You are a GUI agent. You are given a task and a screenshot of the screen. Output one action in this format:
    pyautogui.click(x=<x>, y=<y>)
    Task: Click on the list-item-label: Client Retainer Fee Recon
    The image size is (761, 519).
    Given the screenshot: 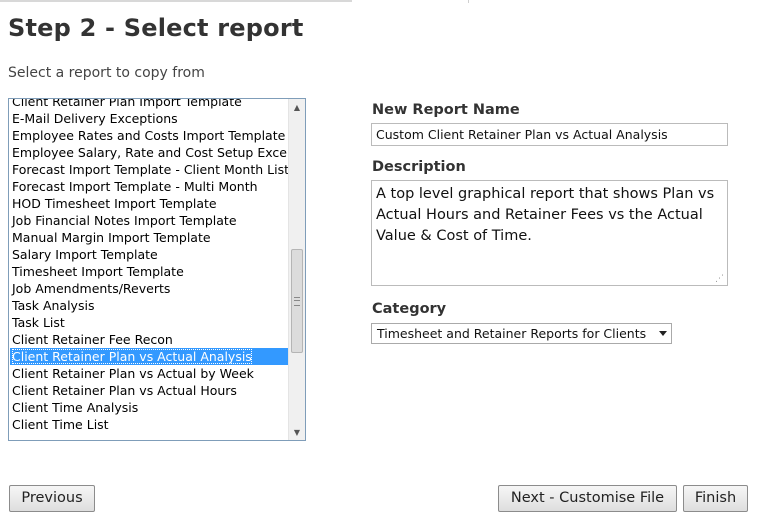 What is the action you would take?
    pyautogui.click(x=92, y=339)
    